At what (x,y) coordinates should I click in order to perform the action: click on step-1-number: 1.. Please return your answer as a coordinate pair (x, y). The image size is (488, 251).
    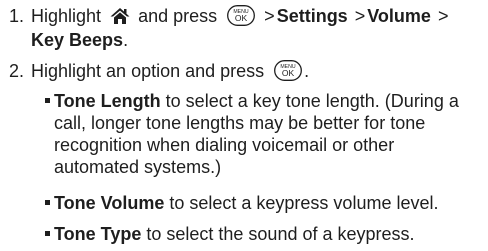
    Looking at the image, I should click on (17, 16).